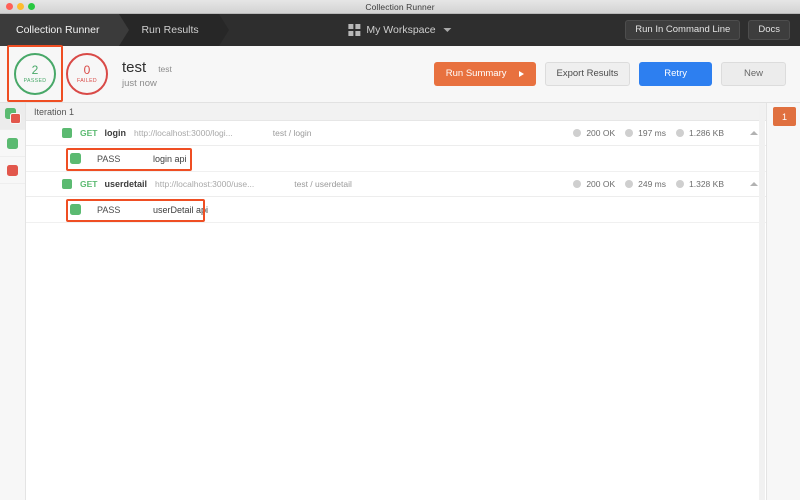 The height and width of the screenshot is (500, 800). I want to click on window-titlebar: Collection Runner, so click(400, 7).